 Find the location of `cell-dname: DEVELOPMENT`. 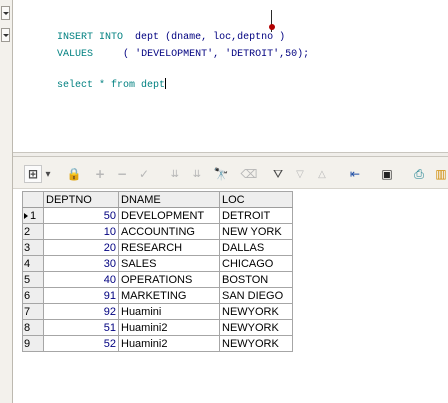

cell-dname: DEVELOPMENT is located at coordinates (169, 215).